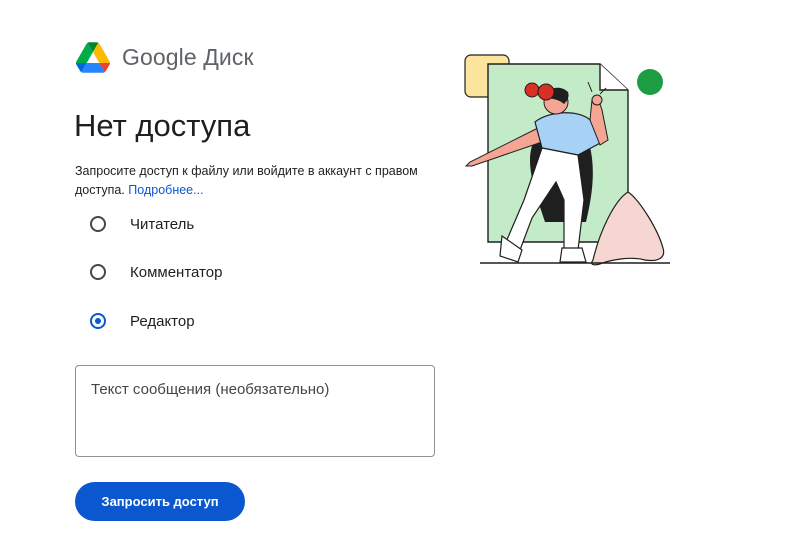 The image size is (805, 538). What do you see at coordinates (188, 56) in the screenshot?
I see `app-name: Google Диск` at bounding box center [188, 56].